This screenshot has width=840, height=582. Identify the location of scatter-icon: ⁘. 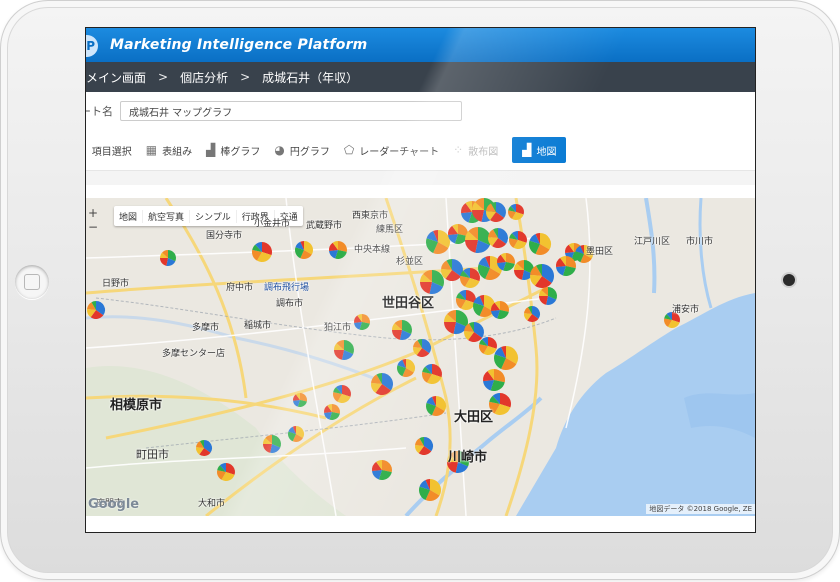
(458, 150).